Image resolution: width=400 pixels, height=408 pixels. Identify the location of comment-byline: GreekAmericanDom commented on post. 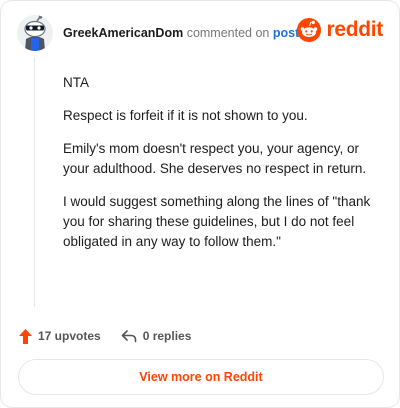
(181, 33).